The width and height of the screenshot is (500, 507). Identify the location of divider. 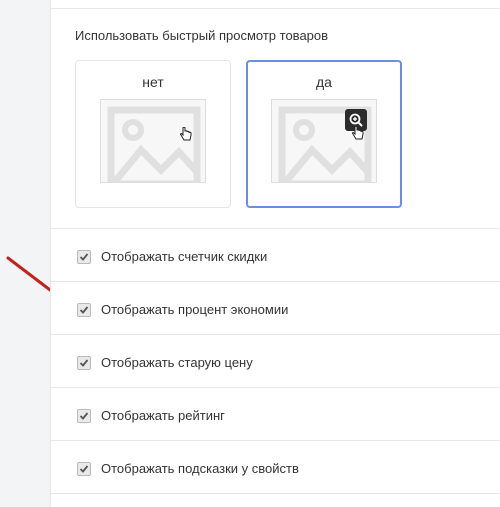
(275, 8).